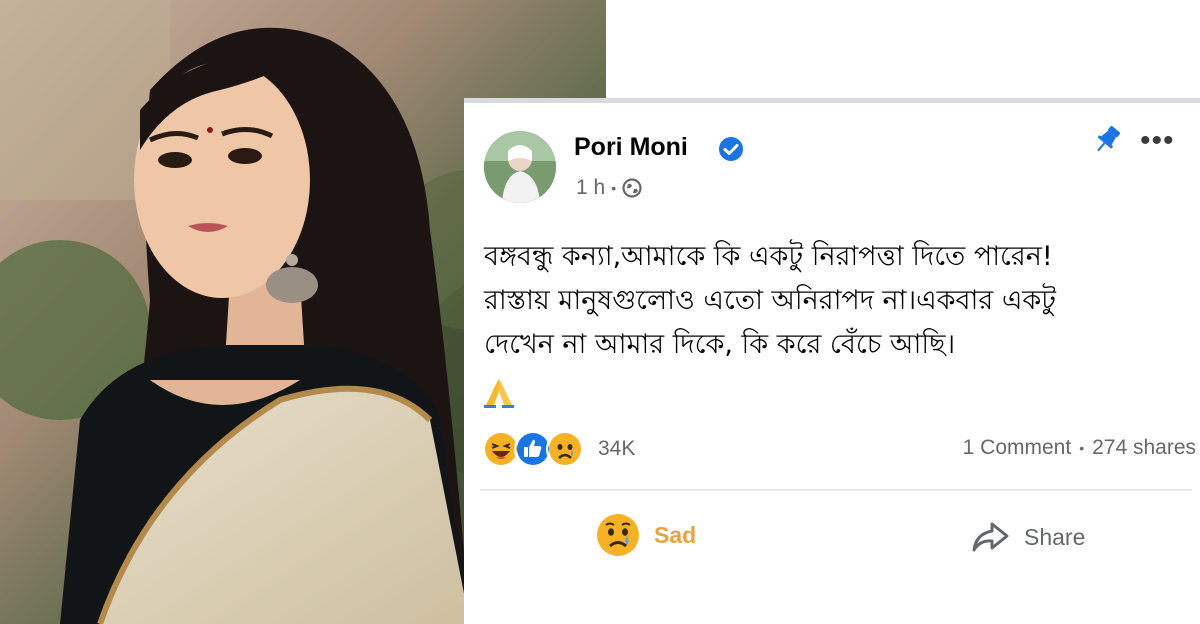  Describe the element at coordinates (1107, 140) in the screenshot. I see `pin-icon` at that location.